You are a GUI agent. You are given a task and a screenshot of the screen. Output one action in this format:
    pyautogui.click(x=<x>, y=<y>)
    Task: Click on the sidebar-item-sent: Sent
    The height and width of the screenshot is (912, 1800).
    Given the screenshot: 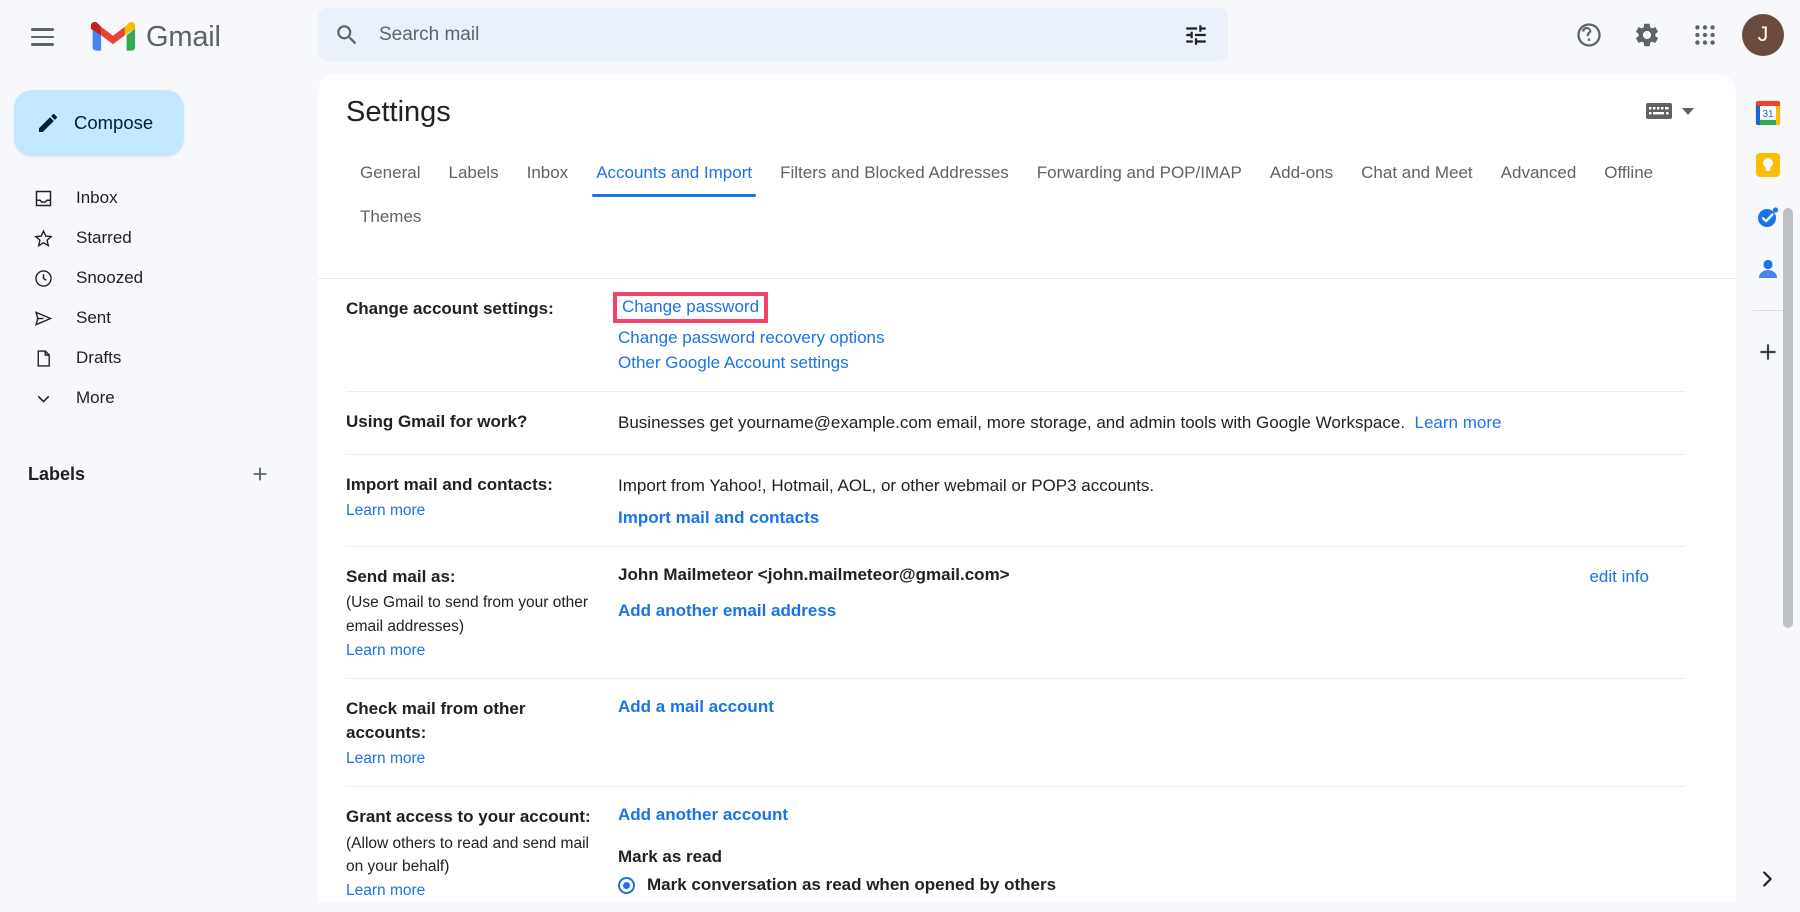 What is the action you would take?
    pyautogui.click(x=139, y=318)
    